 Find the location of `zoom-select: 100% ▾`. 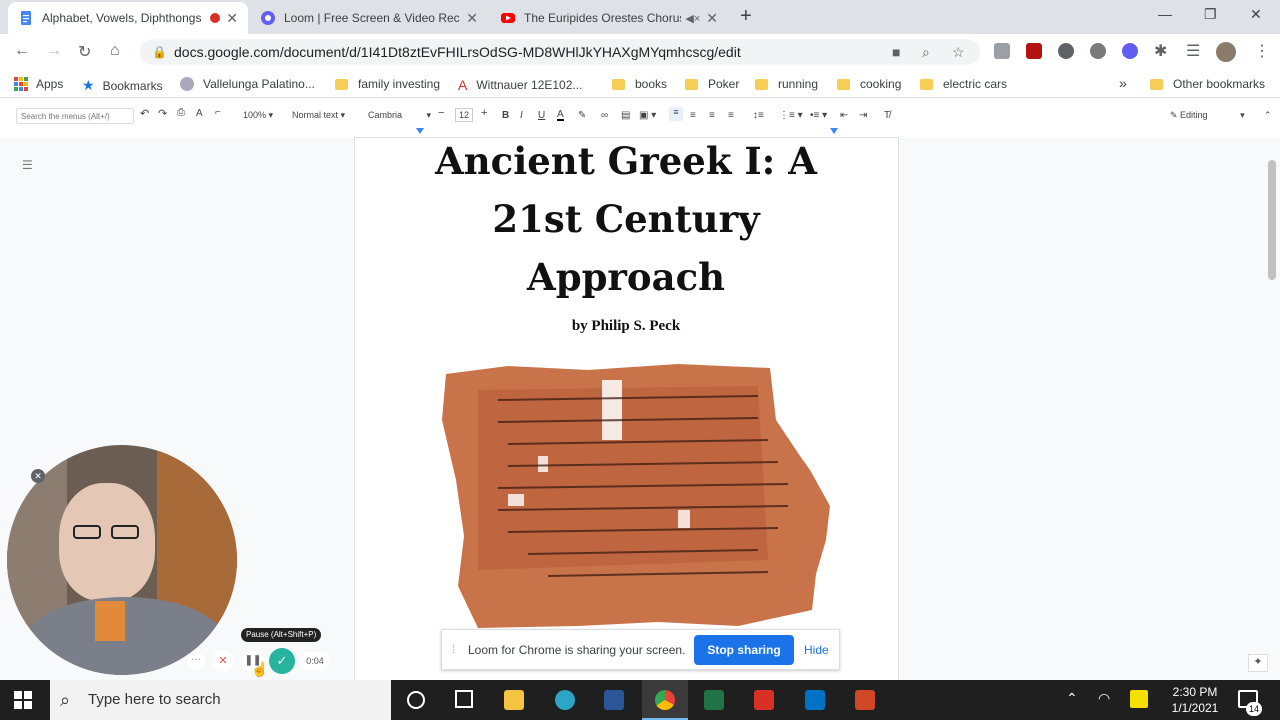

zoom-select: 100% ▾ is located at coordinates (258, 115).